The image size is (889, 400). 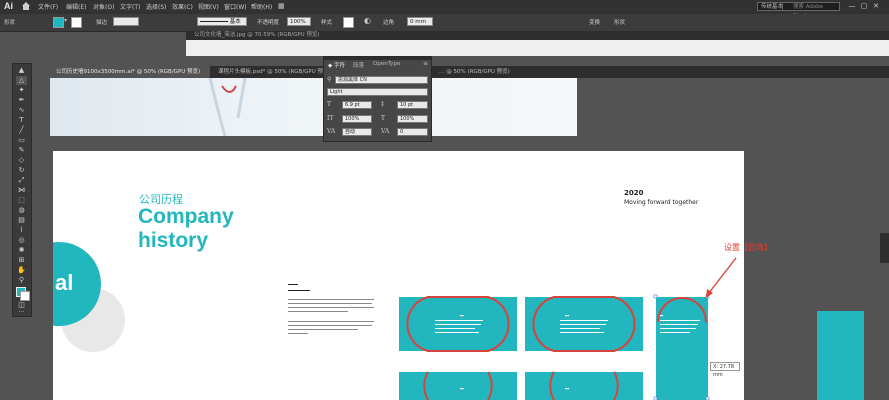 What do you see at coordinates (619, 22) in the screenshot?
I see `shape-label: 形状` at bounding box center [619, 22].